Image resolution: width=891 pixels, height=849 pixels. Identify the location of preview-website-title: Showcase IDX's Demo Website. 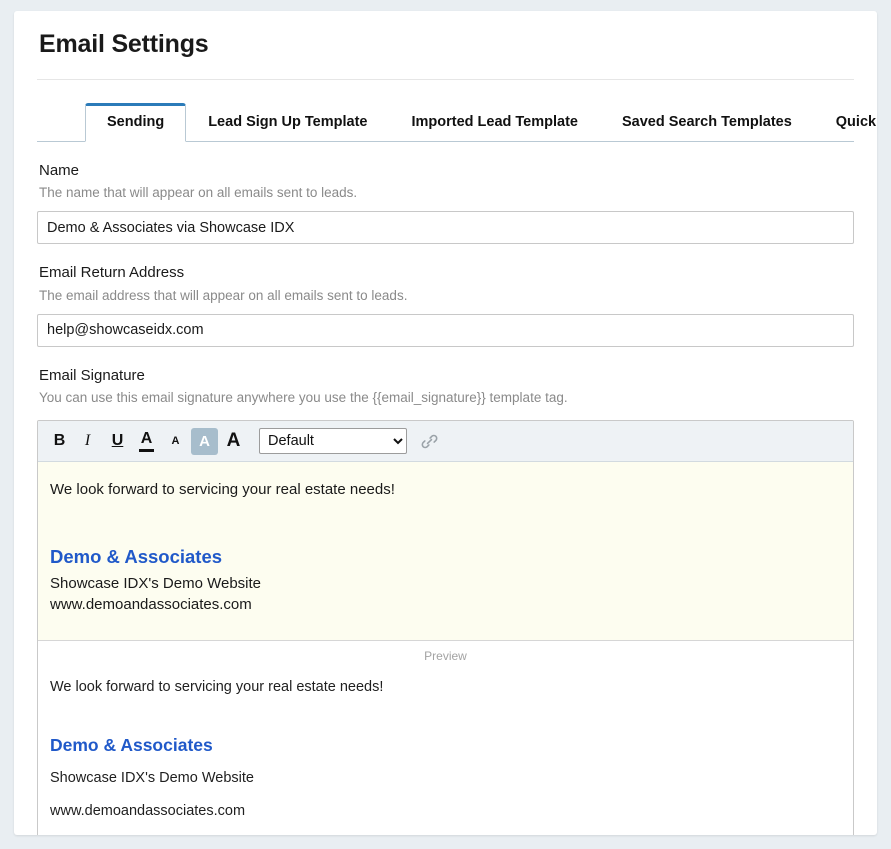
(152, 778).